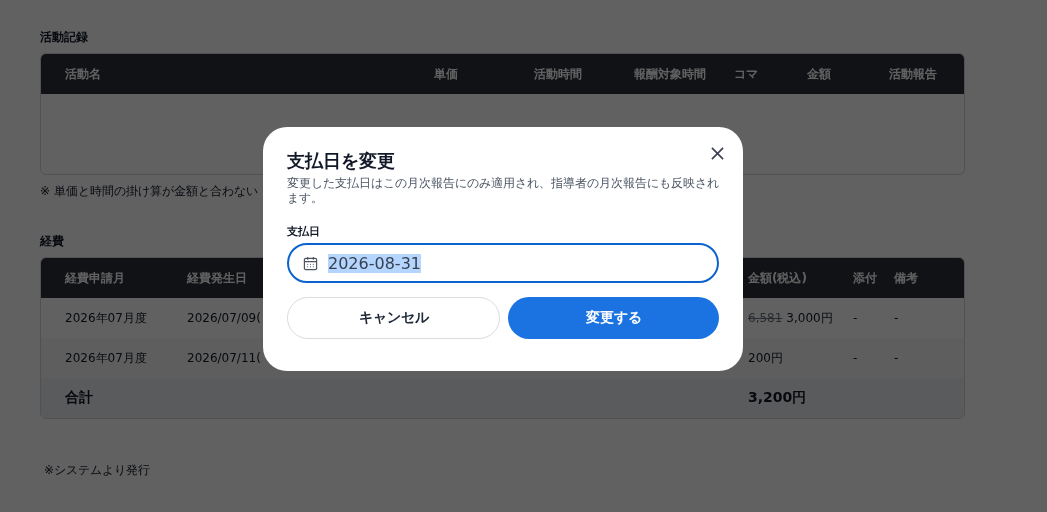  I want to click on table-cell: 3,000円, so click(809, 317).